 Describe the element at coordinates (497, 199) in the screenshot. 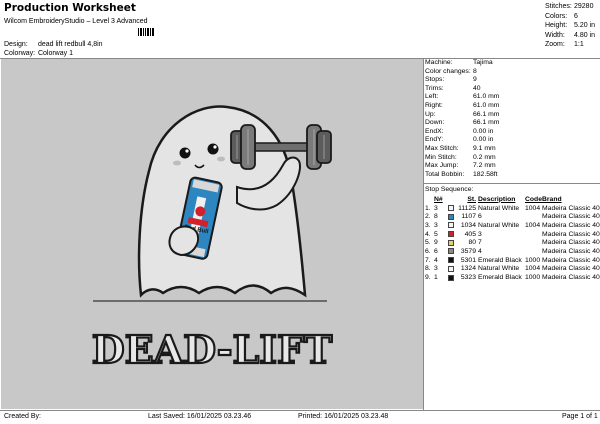

I see `header-description: Description` at that location.